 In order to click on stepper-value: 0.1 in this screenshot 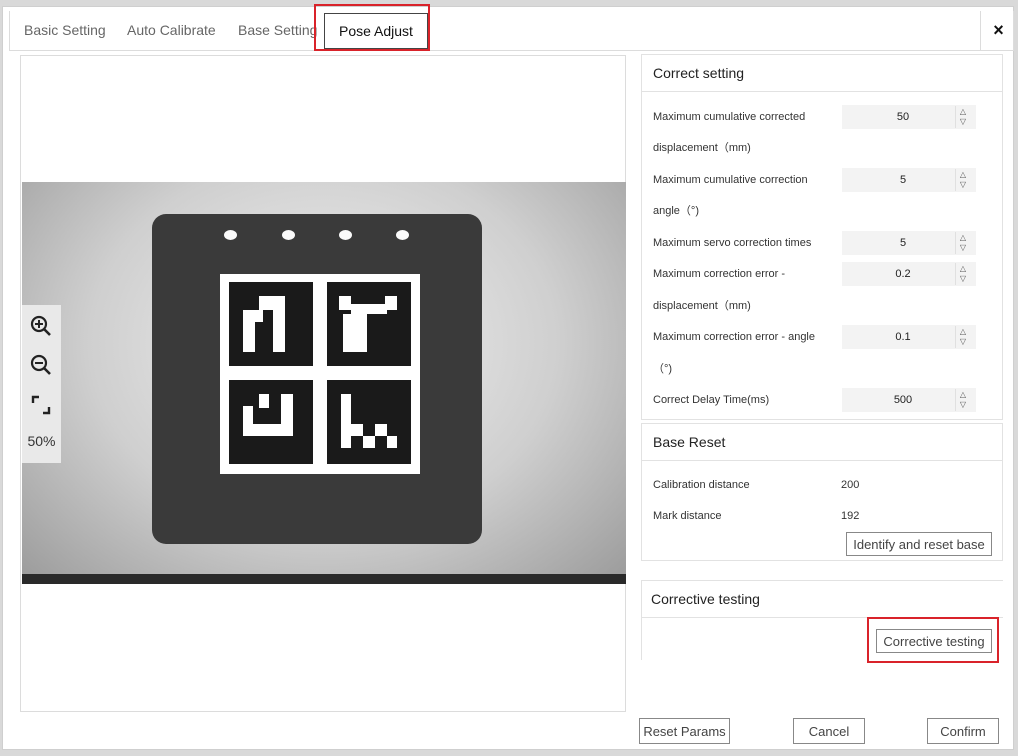, I will do `click(903, 337)`.